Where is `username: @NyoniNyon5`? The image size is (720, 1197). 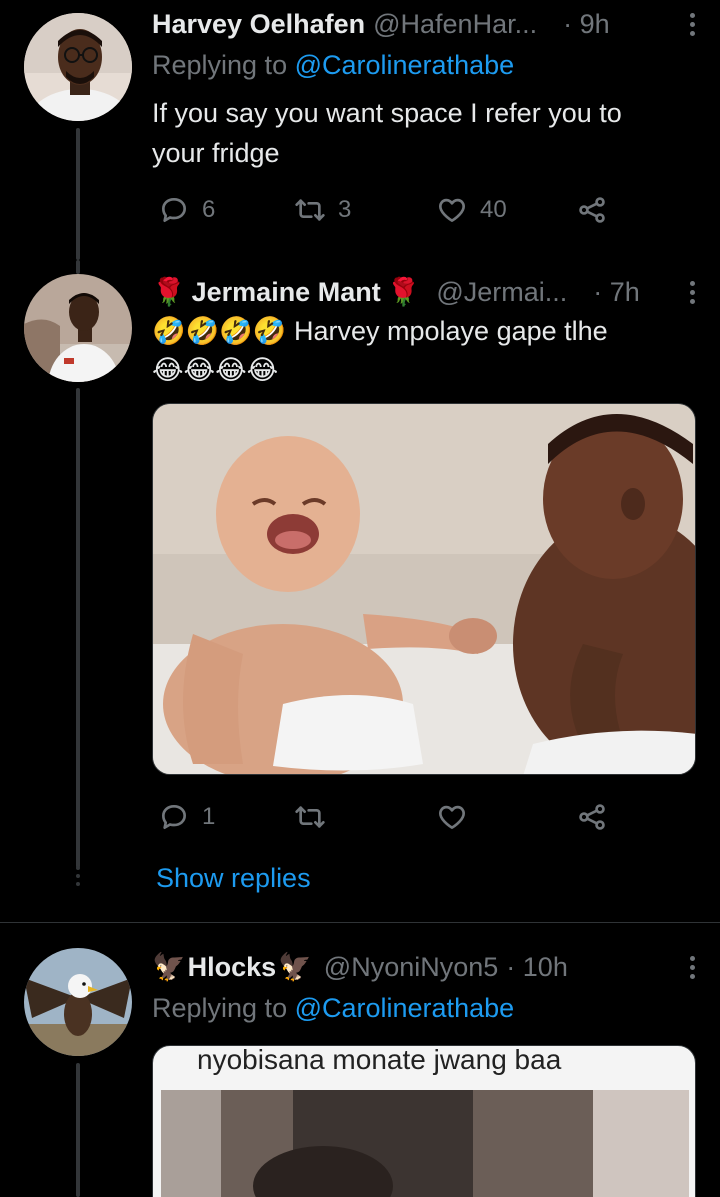 username: @NyoniNyon5 is located at coordinates (411, 967).